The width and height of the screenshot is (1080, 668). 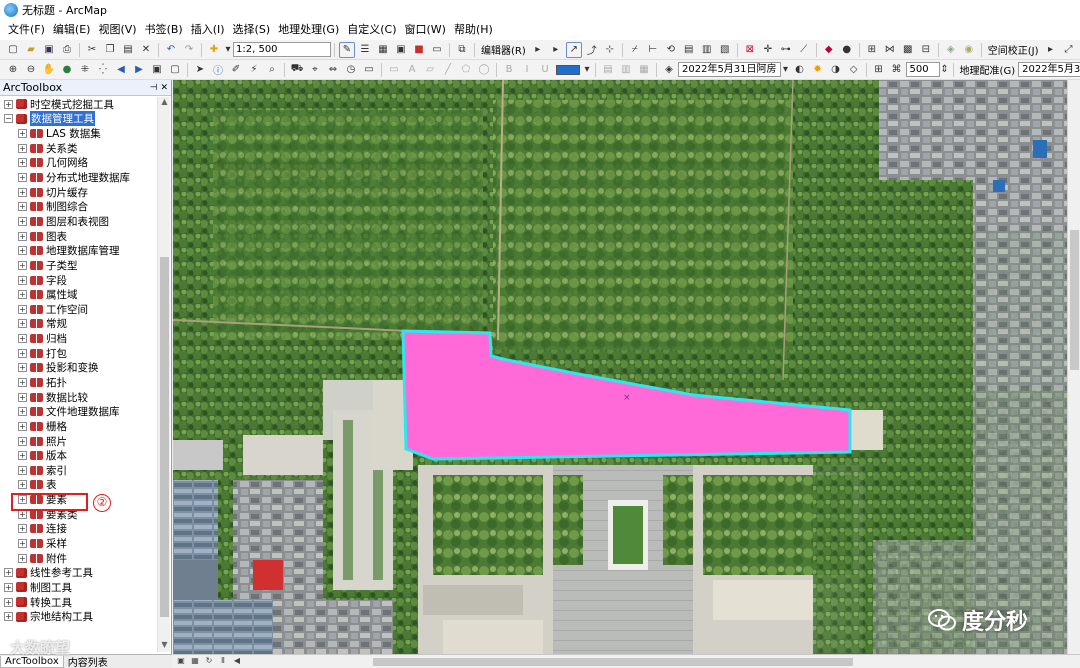 What do you see at coordinates (626, 661) in the screenshot?
I see `map-horizontal-scrollbar: ▣ ▦ ↻ Ⅱ ◀` at bounding box center [626, 661].